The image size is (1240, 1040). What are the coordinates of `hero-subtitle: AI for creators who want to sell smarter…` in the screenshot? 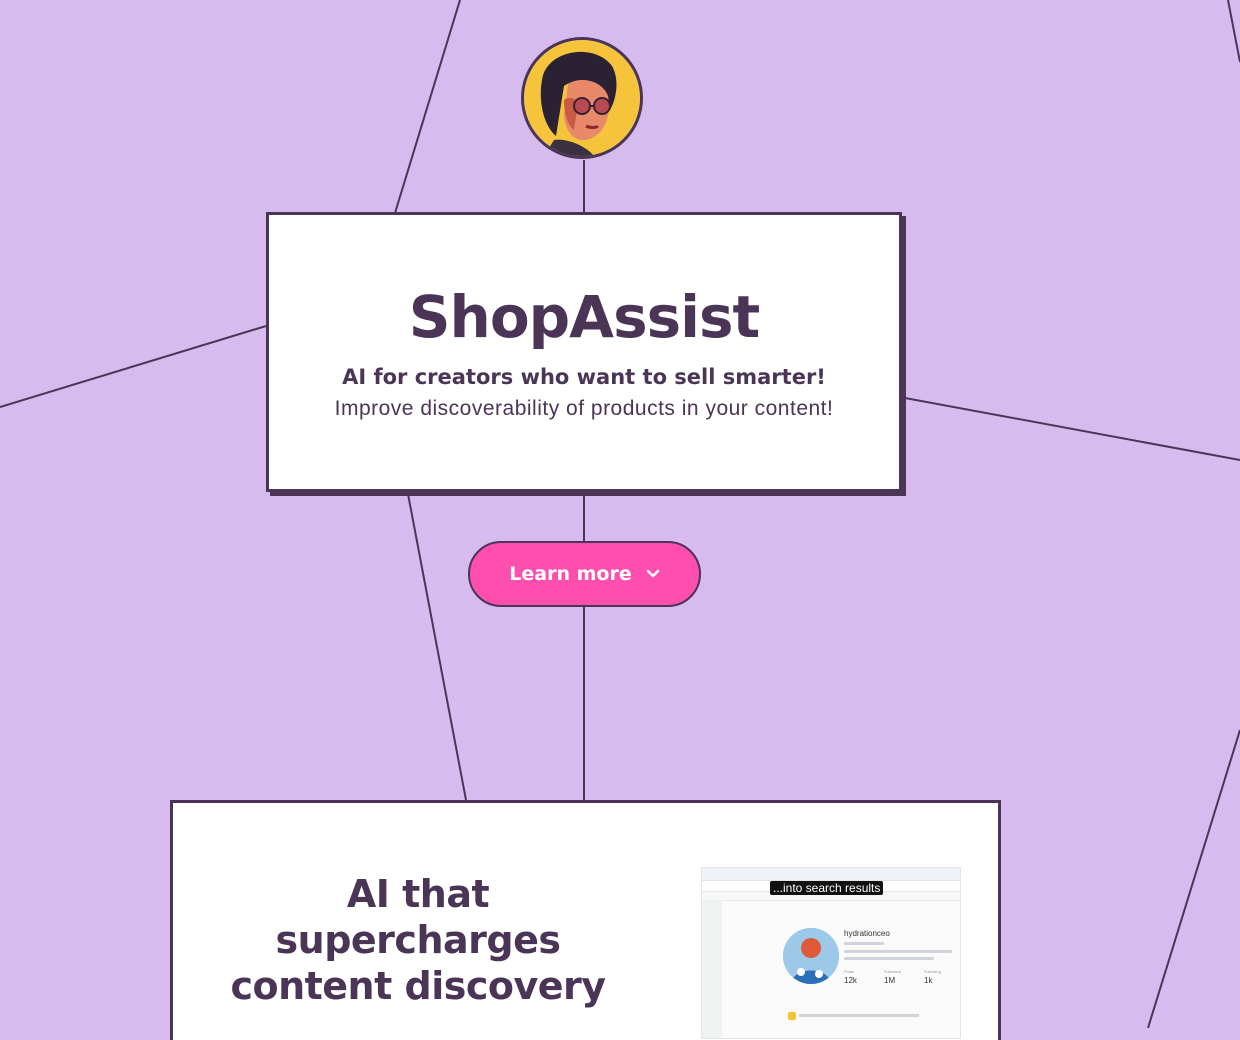 It's located at (584, 377).